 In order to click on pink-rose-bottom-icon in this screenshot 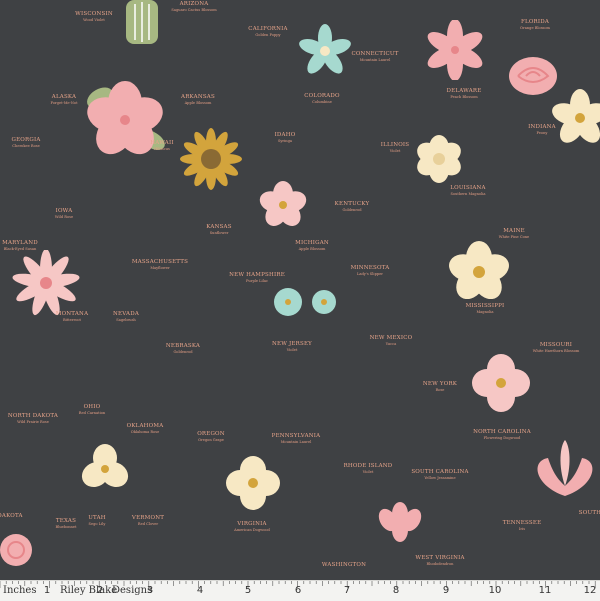, I will do `click(16, 550)`.